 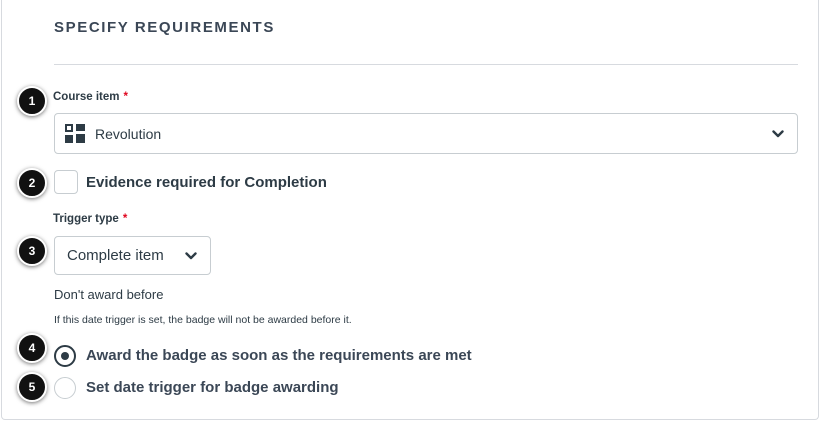 I want to click on trigger-type-label: Trigger type *, so click(x=90, y=219).